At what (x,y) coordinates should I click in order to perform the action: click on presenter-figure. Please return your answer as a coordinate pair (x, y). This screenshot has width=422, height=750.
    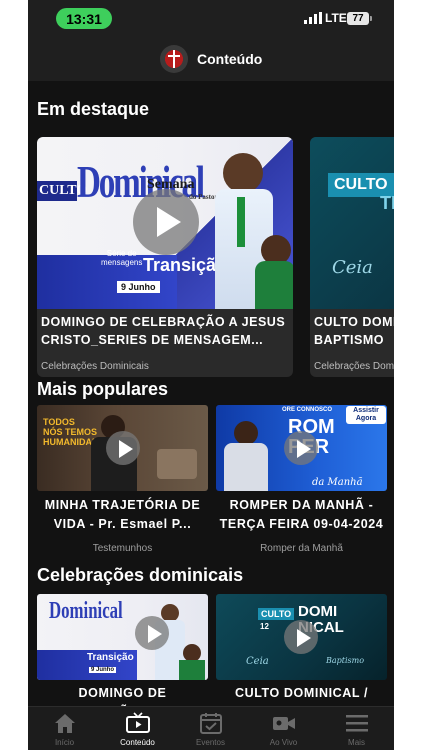
    Looking at the image, I should click on (243, 173).